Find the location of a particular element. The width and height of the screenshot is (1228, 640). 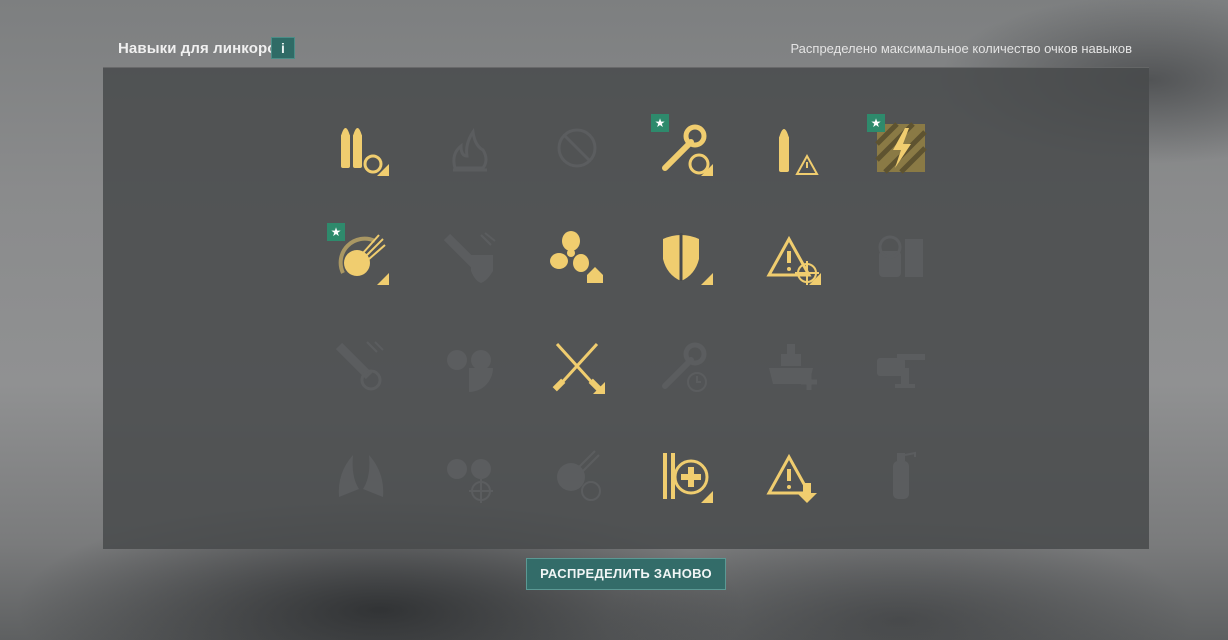

dual-flames-icon is located at coordinates (361, 475).